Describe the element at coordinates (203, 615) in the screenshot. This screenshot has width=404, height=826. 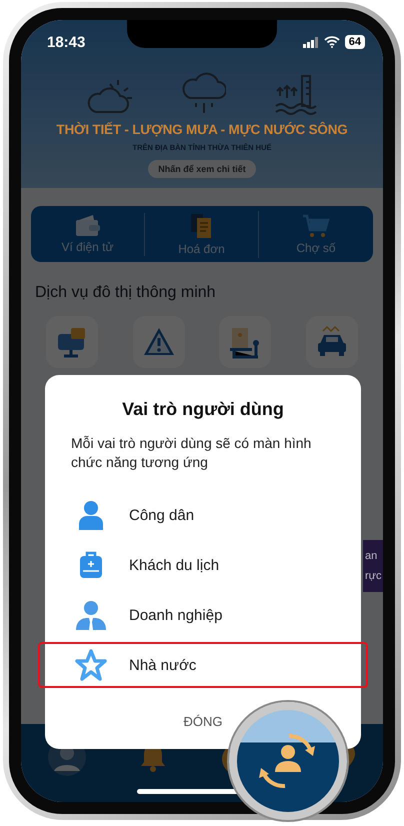
I see `role-option: Doanh nghiệp` at that location.